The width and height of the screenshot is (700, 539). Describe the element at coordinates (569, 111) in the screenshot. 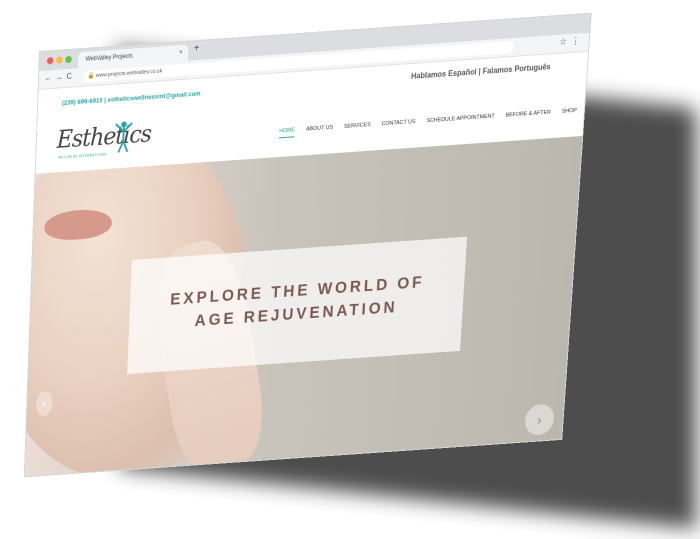

I see `nav-shop: SHOP` at that location.